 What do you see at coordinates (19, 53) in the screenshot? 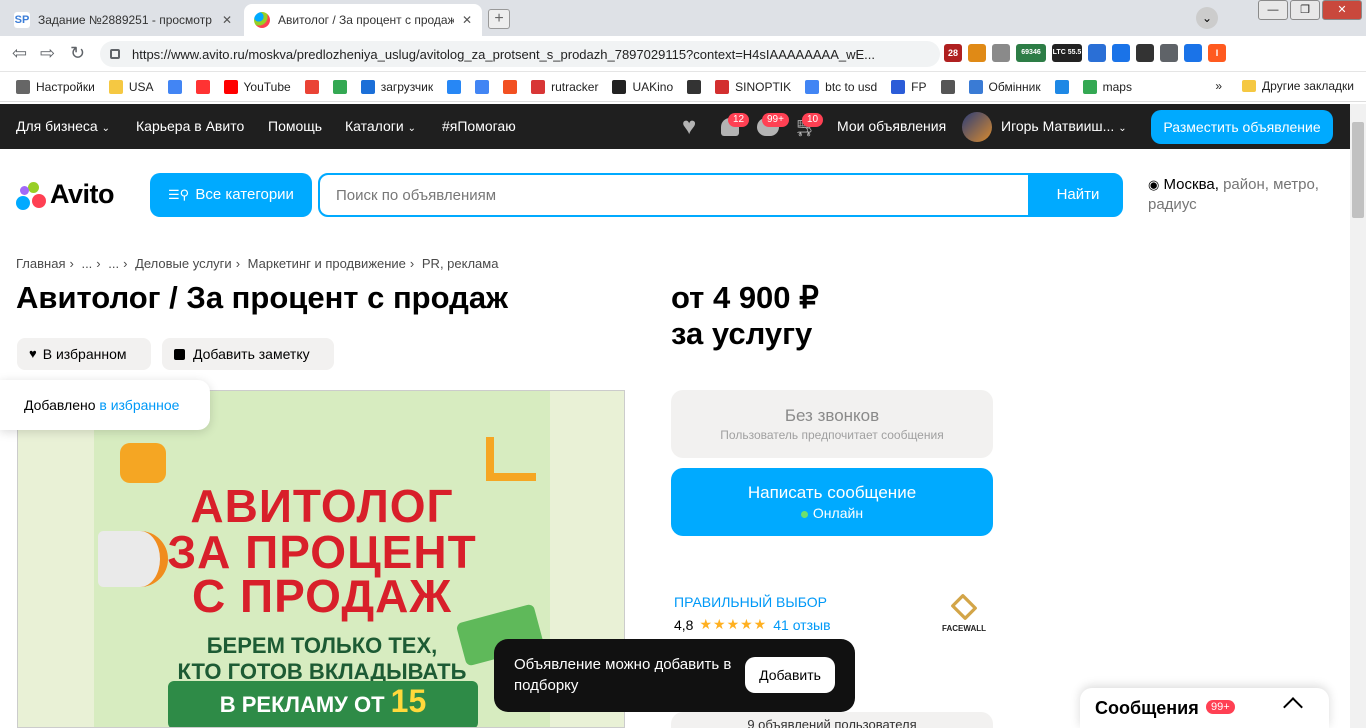
I see `back-icon: ⇦` at bounding box center [19, 53].